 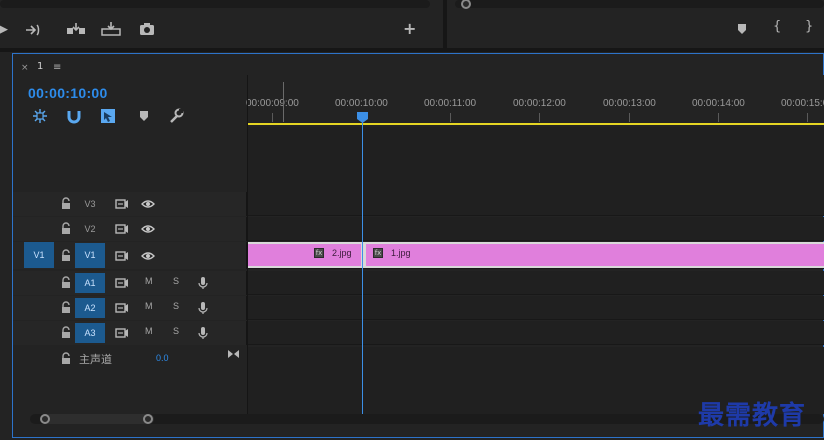 What do you see at coordinates (247, 245) in the screenshot?
I see `column-divider` at bounding box center [247, 245].